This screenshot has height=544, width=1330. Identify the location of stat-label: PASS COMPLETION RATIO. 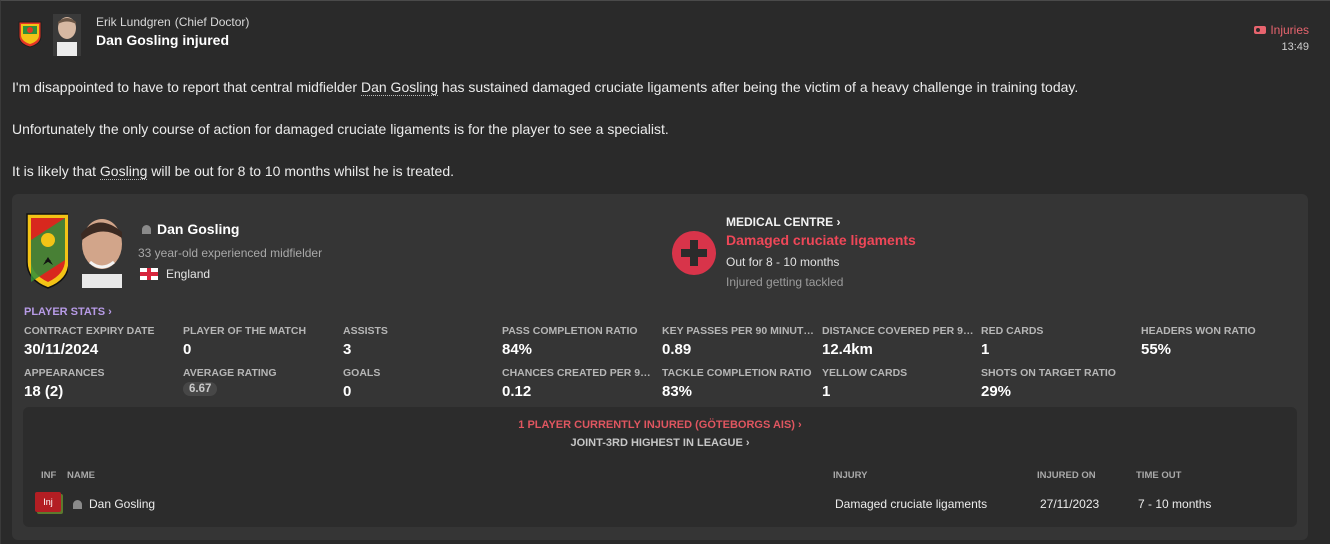
(570, 331).